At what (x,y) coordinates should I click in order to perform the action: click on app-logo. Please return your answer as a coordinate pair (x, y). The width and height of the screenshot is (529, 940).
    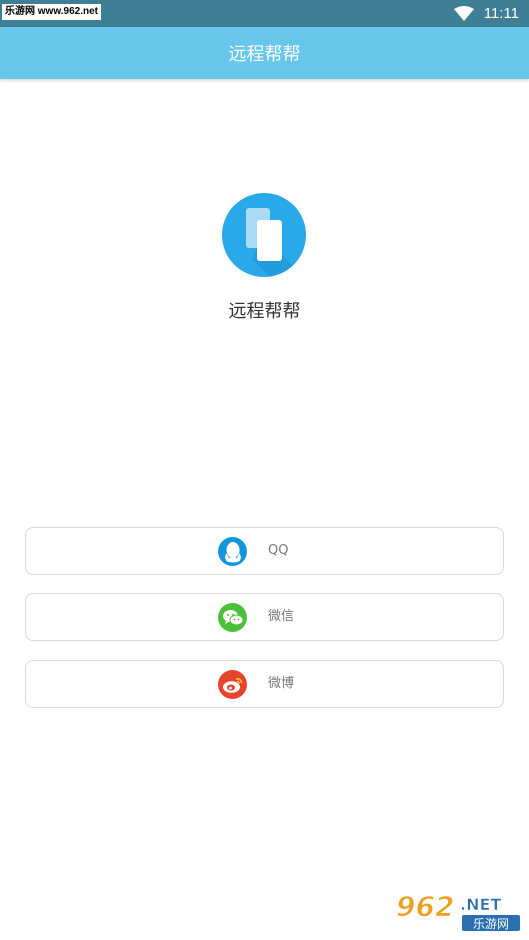
    Looking at the image, I should click on (264, 235).